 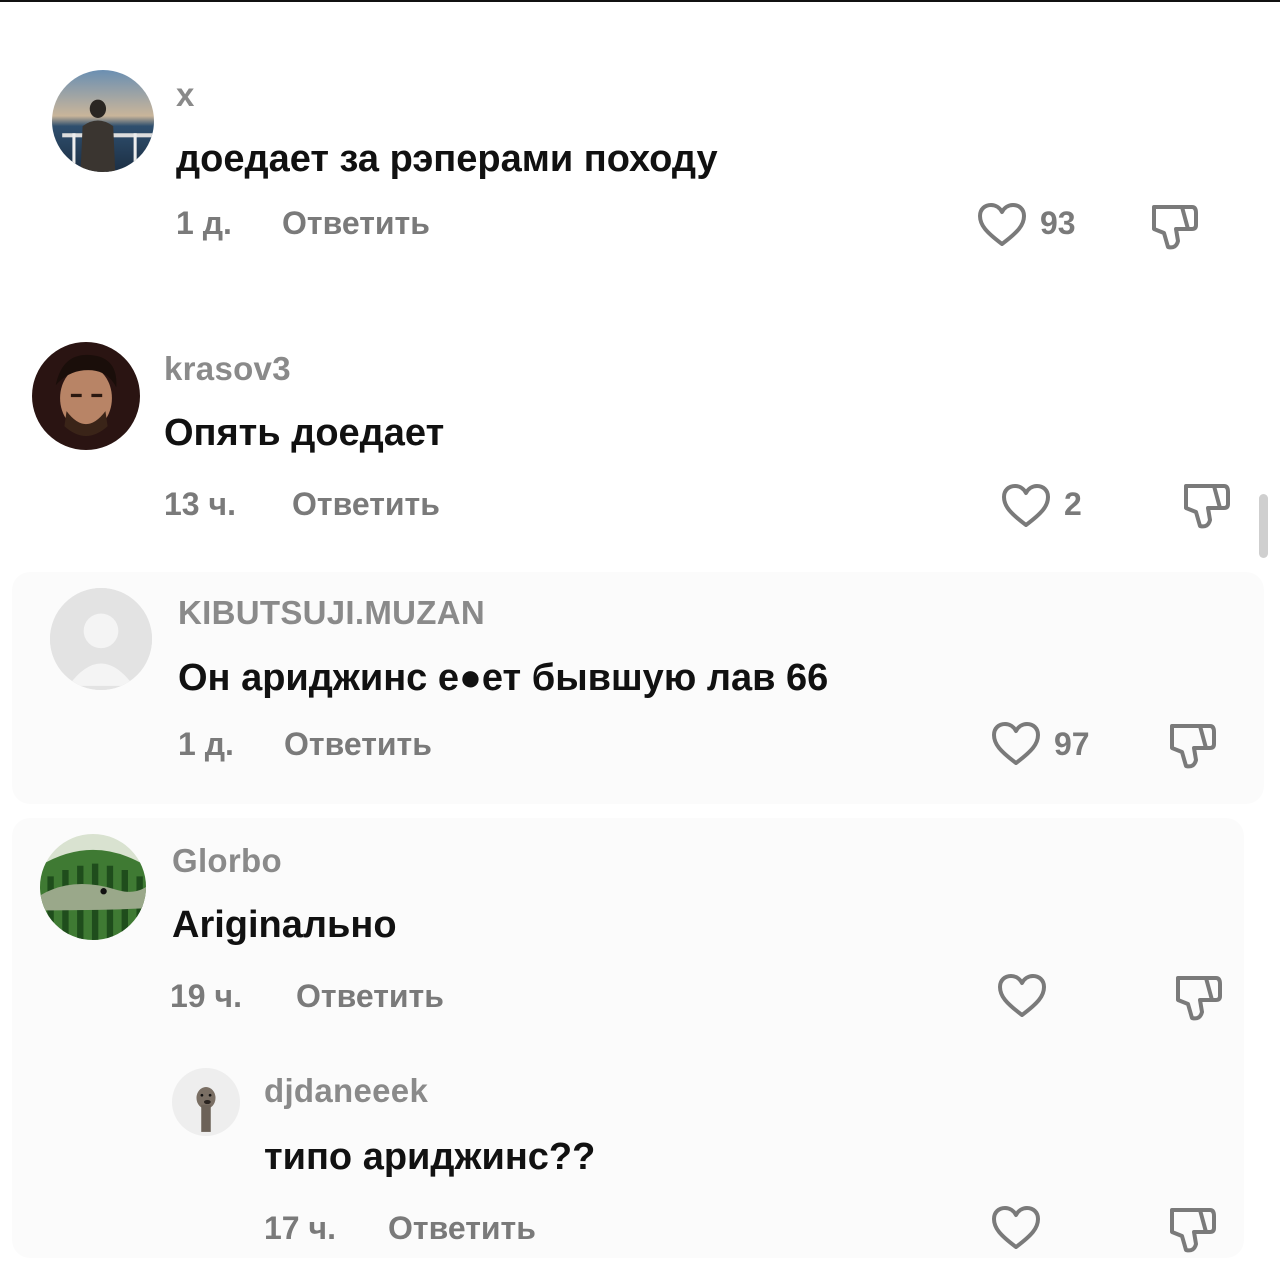 What do you see at coordinates (447, 159) in the screenshot?
I see `comment-text: доедает за рэперами походу` at bounding box center [447, 159].